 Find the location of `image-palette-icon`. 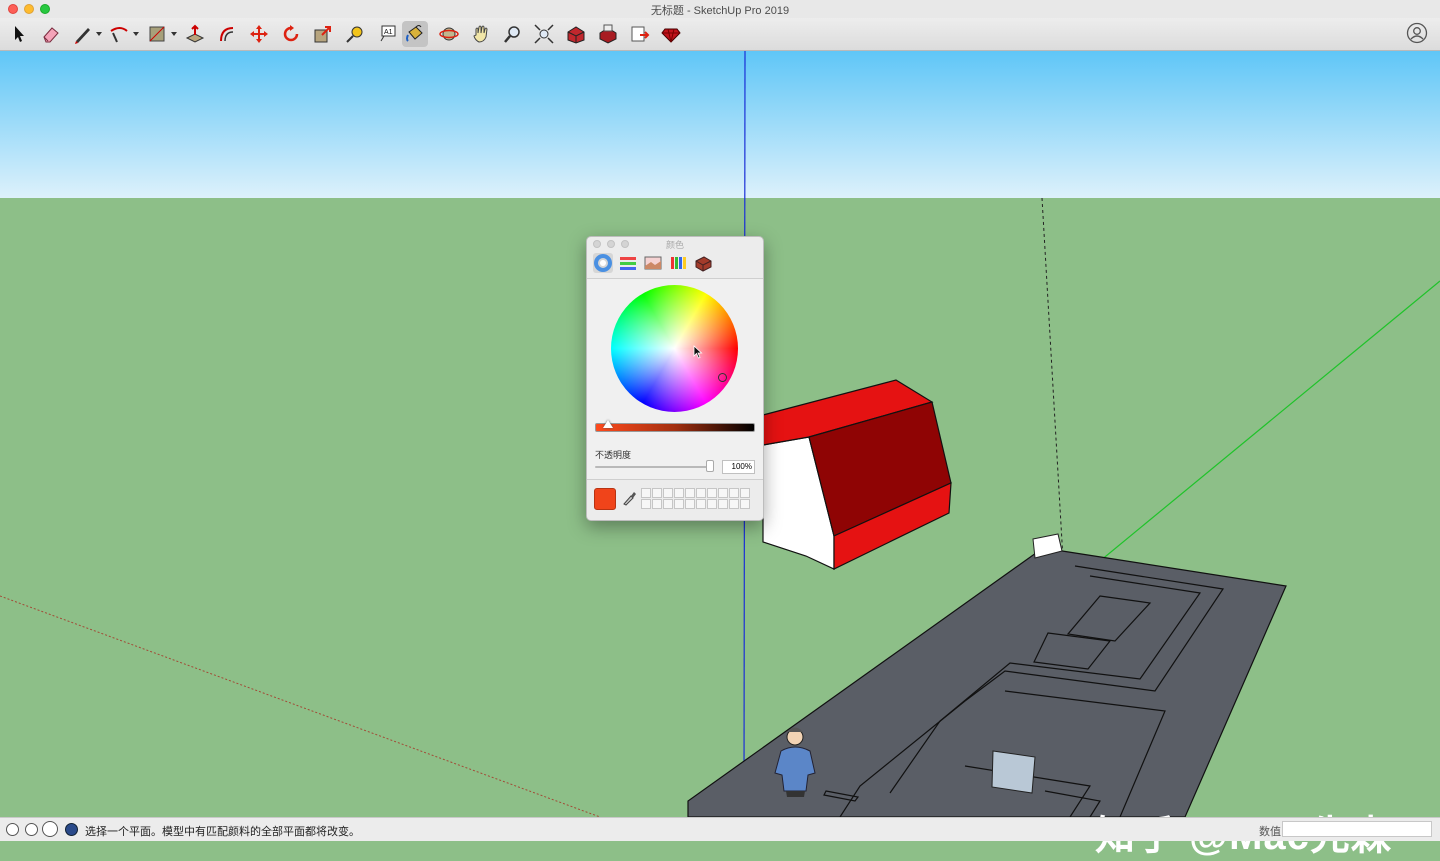

image-palette-icon is located at coordinates (653, 263).